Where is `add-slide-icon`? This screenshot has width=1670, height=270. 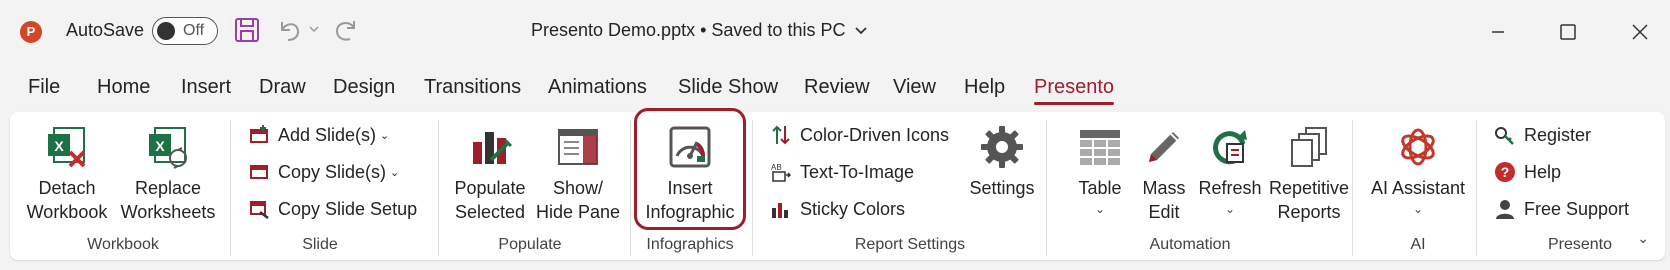 add-slide-icon is located at coordinates (259, 134).